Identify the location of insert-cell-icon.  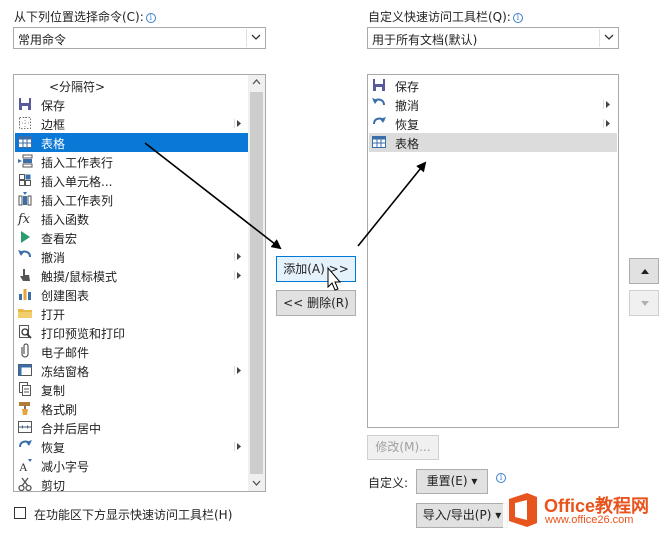
(25, 180).